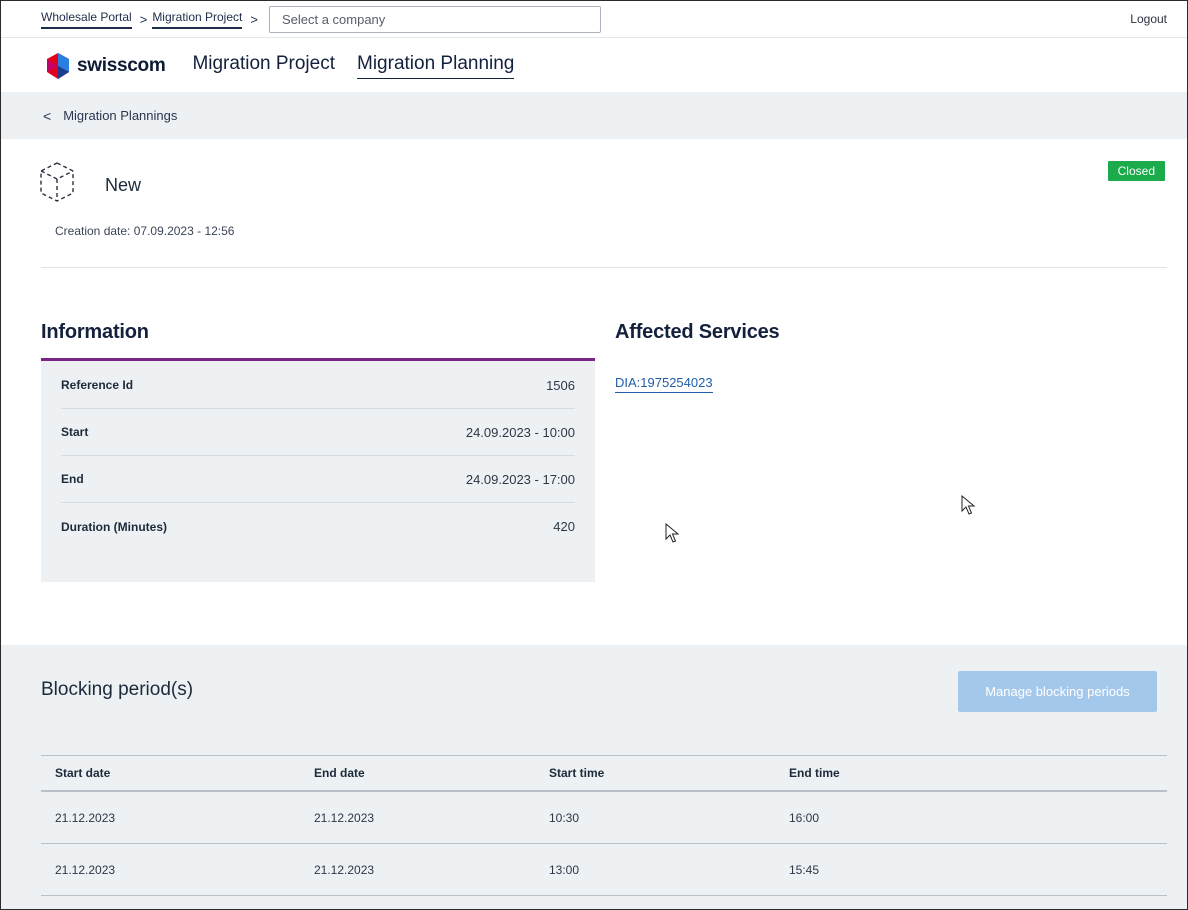 This screenshot has width=1188, height=910. Describe the element at coordinates (197, 19) in the screenshot. I see `breadcrumb-migration-project: Migration Project` at that location.